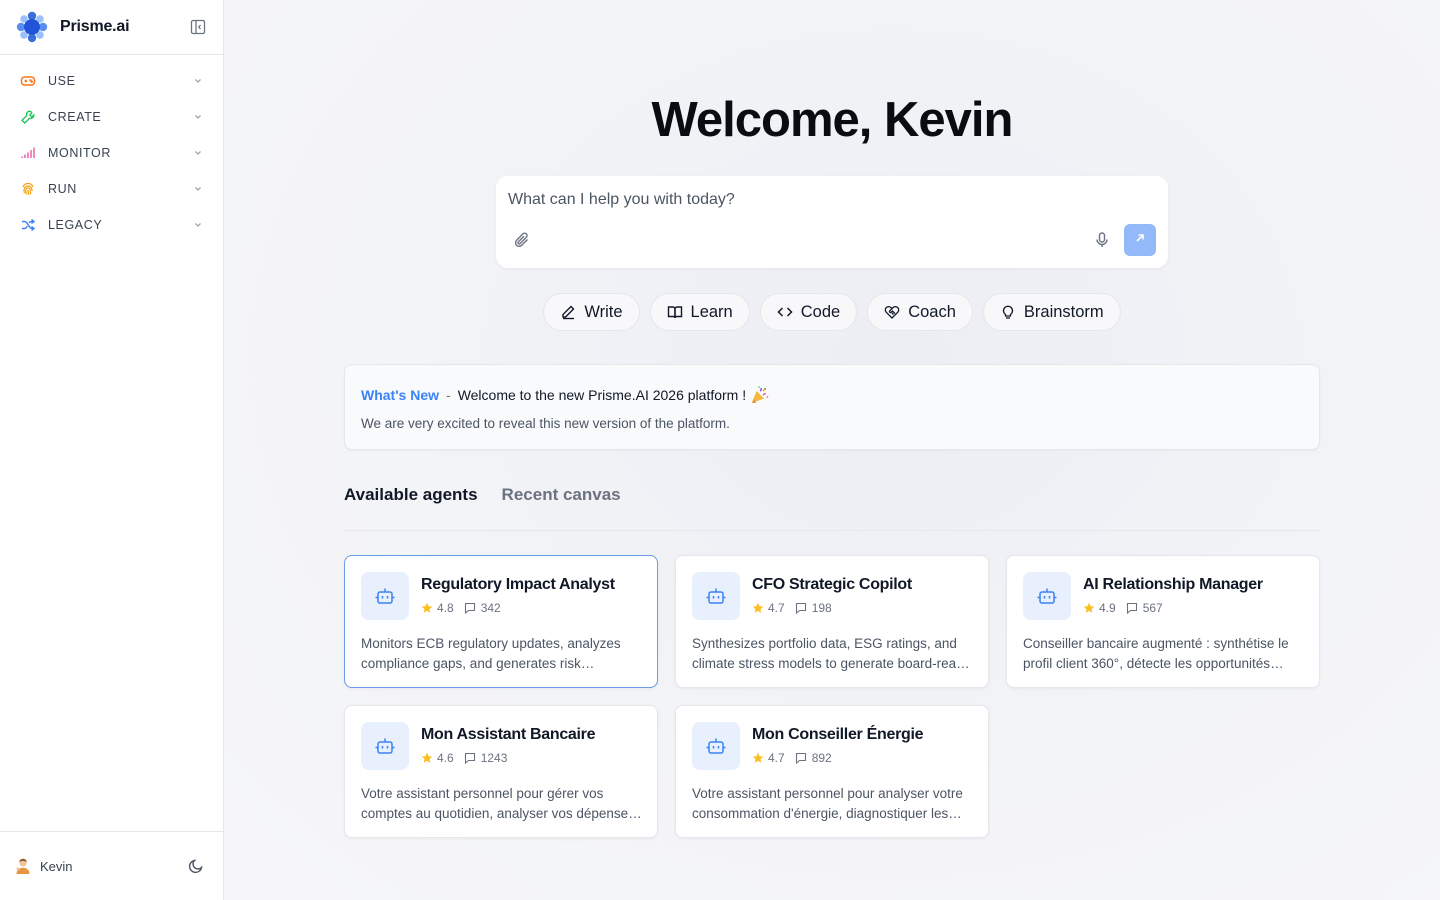 The width and height of the screenshot is (1440, 900). I want to click on news-tag: What's New, so click(400, 395).